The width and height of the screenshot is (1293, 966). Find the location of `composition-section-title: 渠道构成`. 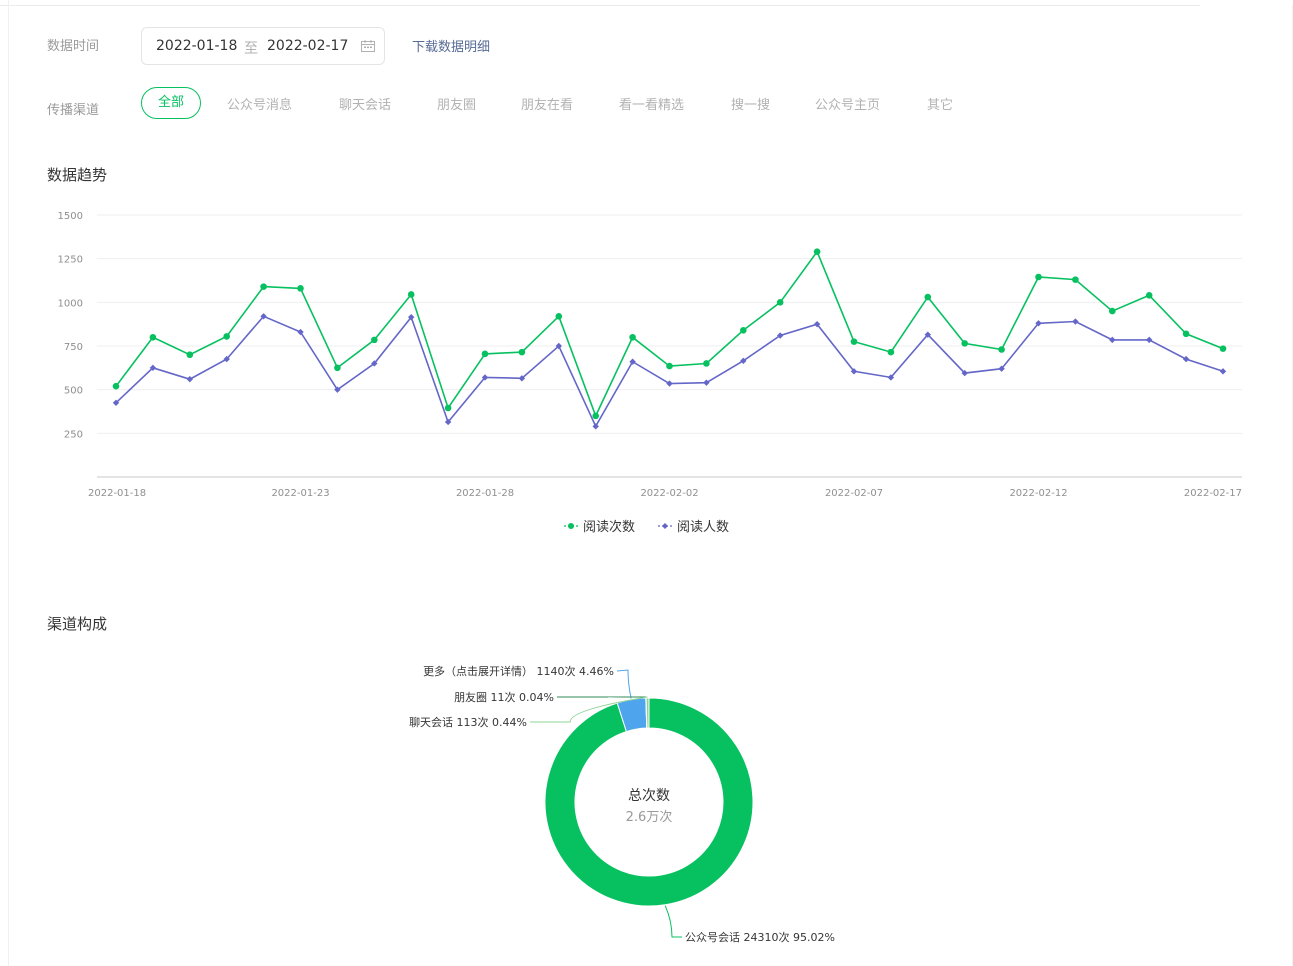

composition-section-title: 渠道构成 is located at coordinates (77, 624).